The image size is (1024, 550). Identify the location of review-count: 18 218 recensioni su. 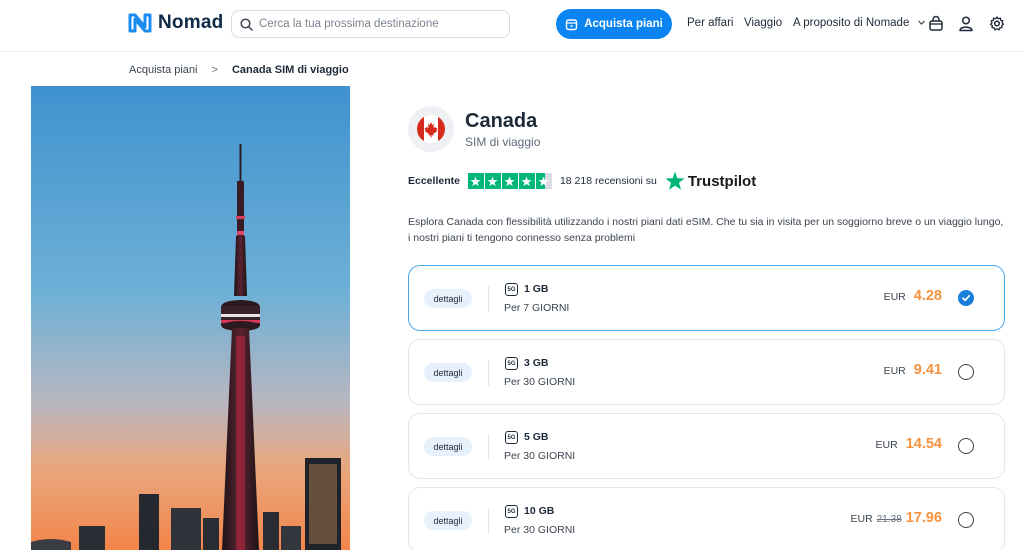
(608, 181).